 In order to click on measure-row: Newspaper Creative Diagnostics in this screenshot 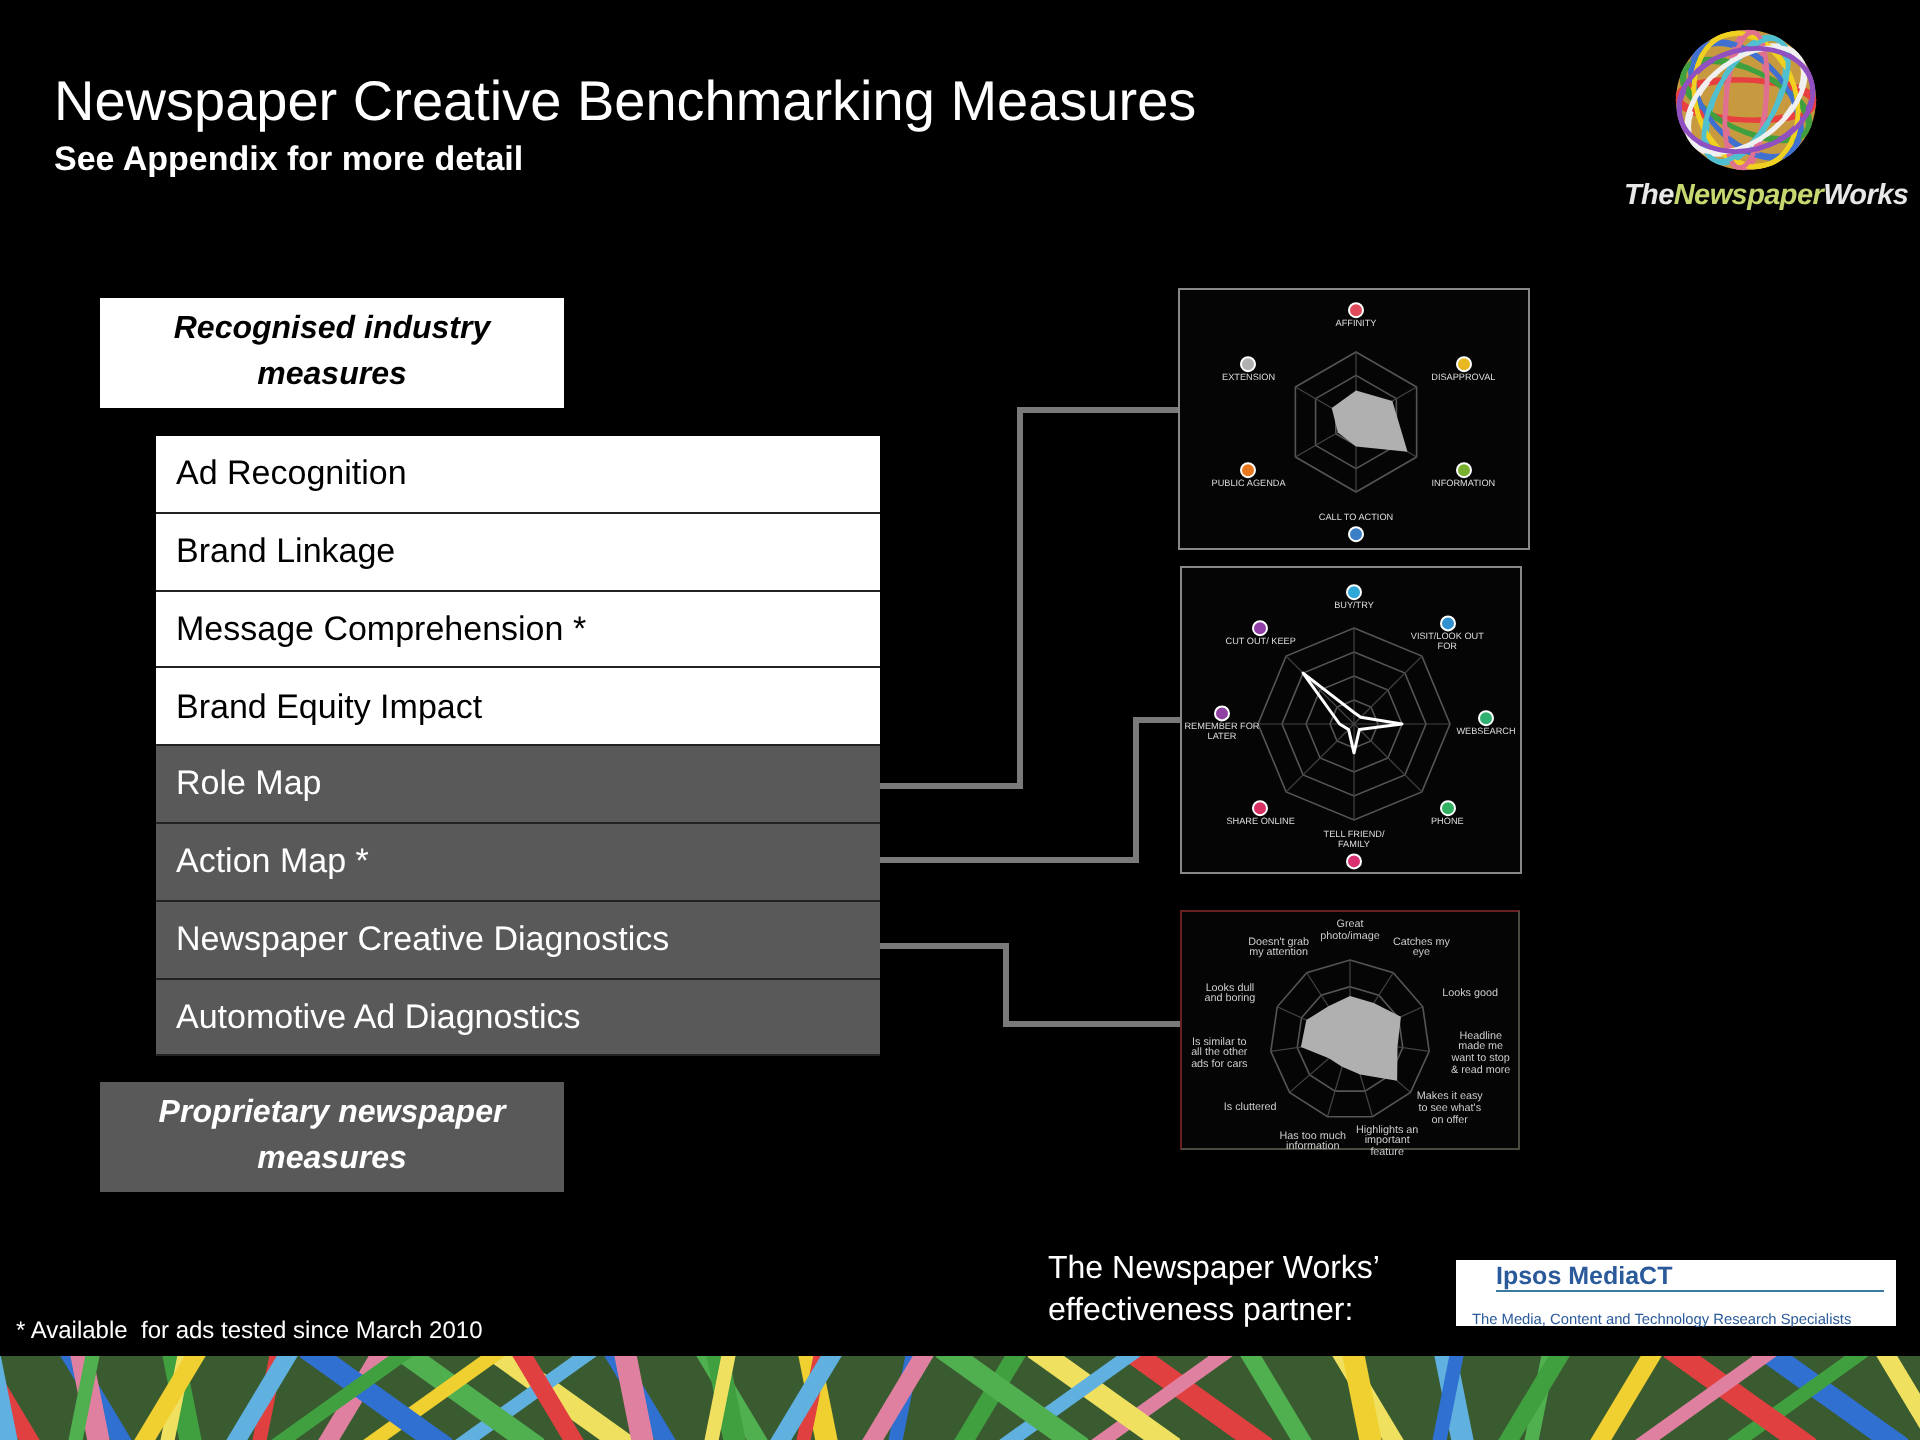, I will do `click(518, 940)`.